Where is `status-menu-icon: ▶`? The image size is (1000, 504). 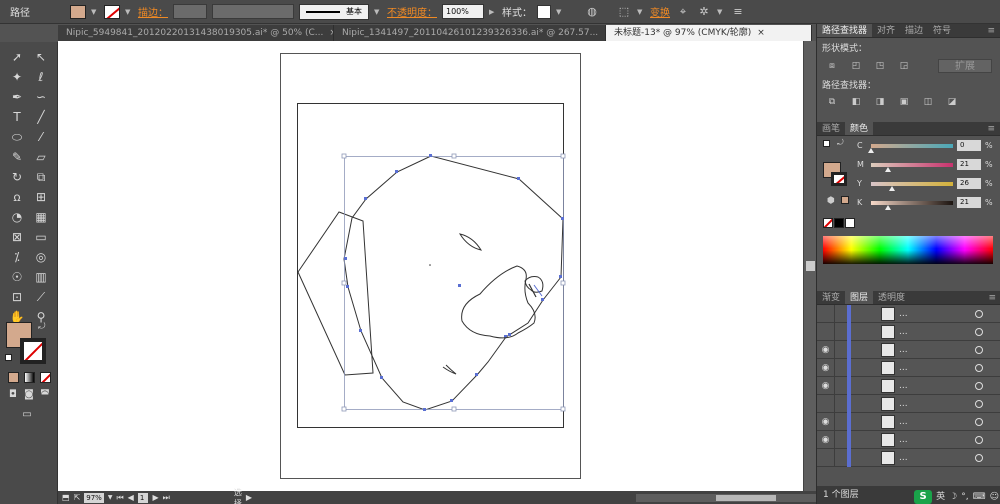 status-menu-icon: ▶ is located at coordinates (249, 497).